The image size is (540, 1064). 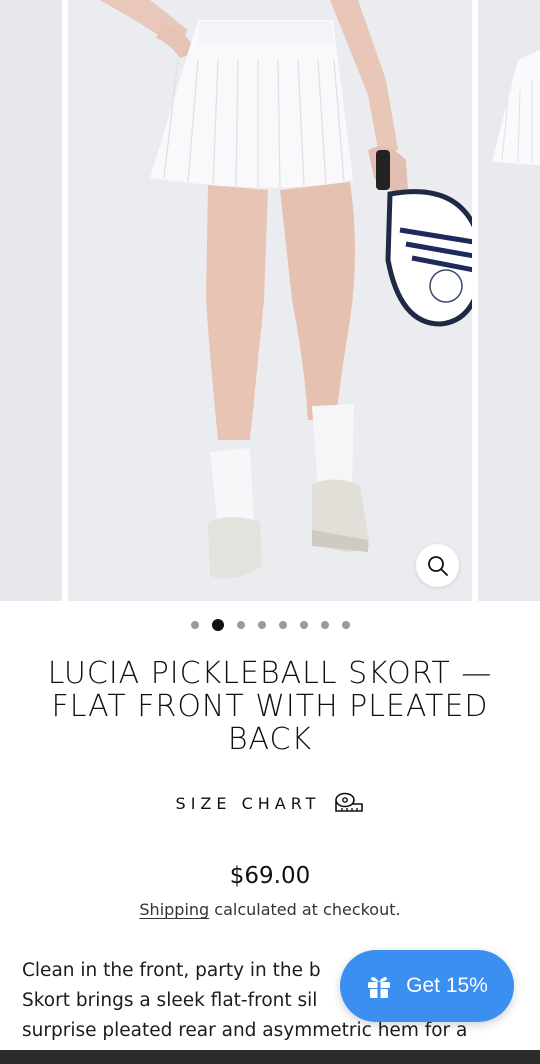 I want to click on size-chart-label: SIZE CHART, so click(x=248, y=803).